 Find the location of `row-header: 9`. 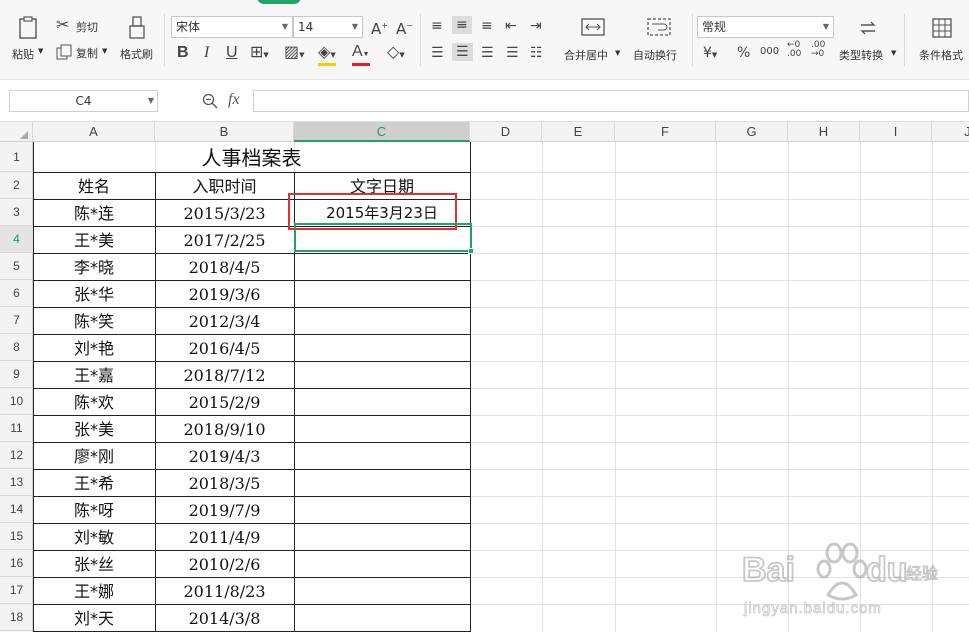

row-header: 9 is located at coordinates (16, 374).